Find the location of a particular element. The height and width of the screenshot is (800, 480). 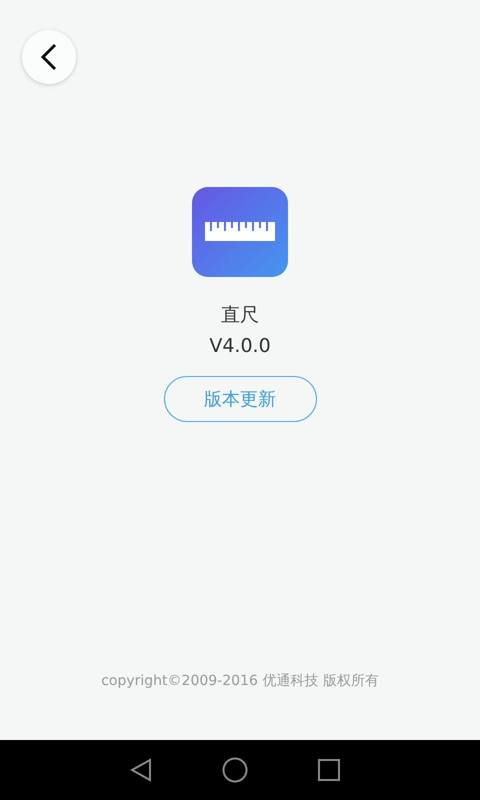

recents-nav-button is located at coordinates (329, 770).